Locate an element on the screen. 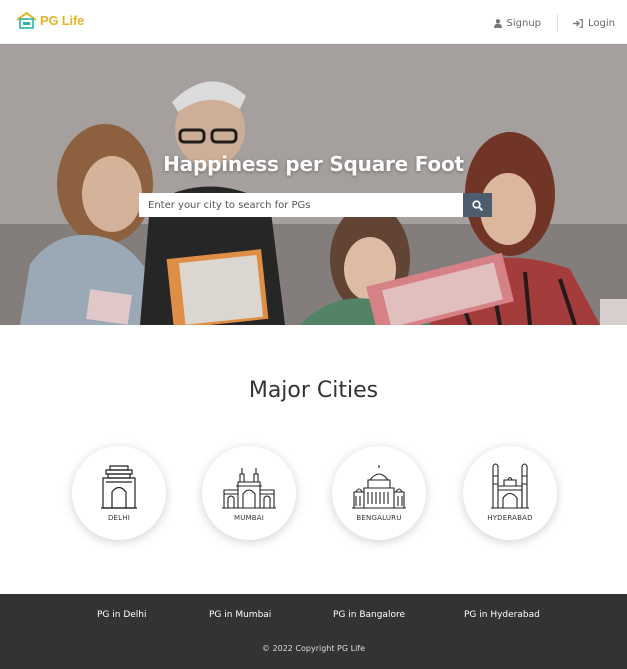 The width and height of the screenshot is (627, 669). nav-divider is located at coordinates (558, 23).